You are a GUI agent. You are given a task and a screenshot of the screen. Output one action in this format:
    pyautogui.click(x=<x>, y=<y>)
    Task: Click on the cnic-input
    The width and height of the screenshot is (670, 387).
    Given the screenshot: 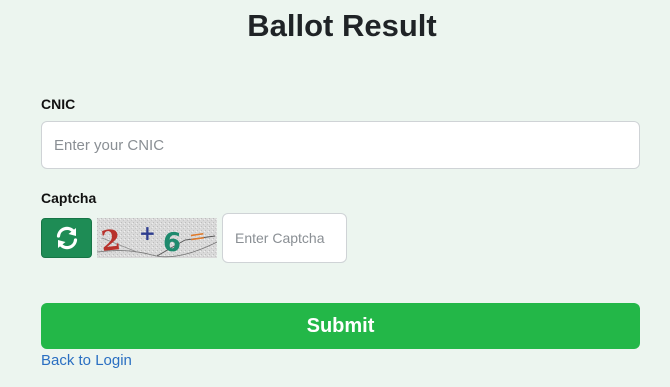 What is the action you would take?
    pyautogui.click(x=340, y=145)
    